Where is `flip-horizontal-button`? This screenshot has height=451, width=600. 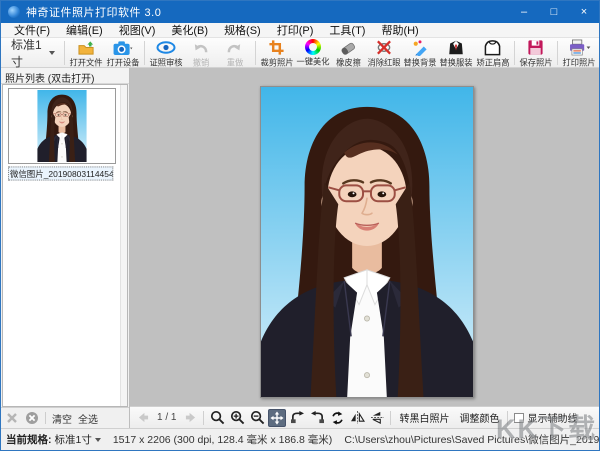
flip-horizontal-button is located at coordinates (357, 418).